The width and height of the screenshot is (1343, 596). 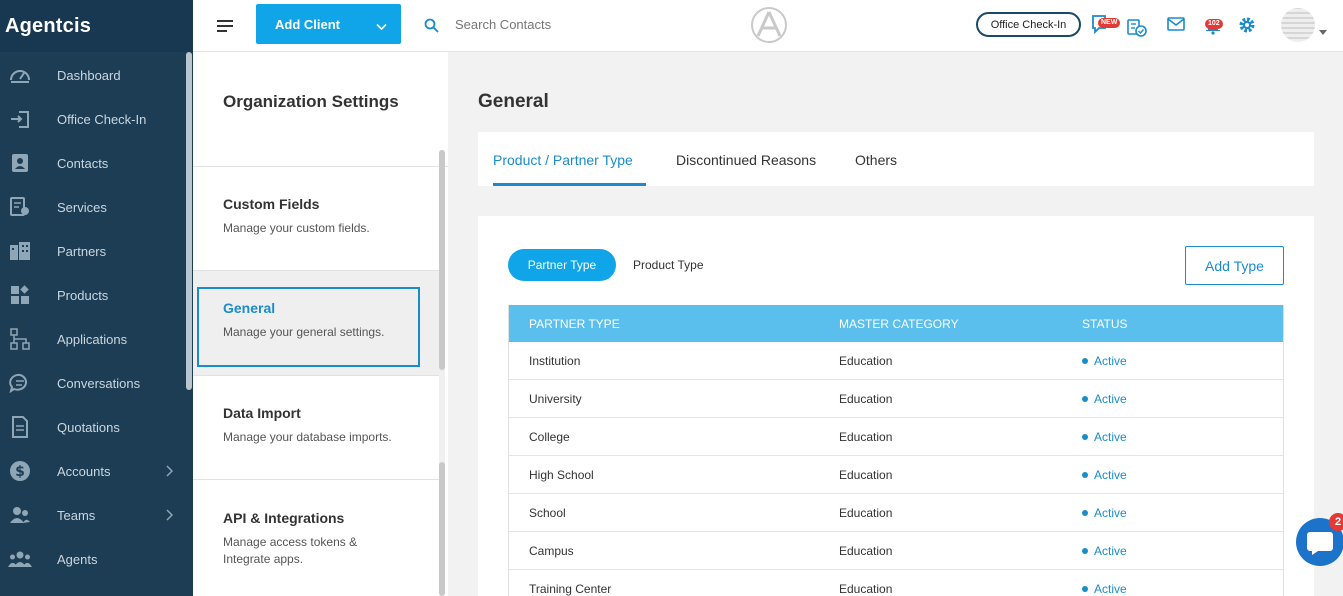 What do you see at coordinates (574, 324) in the screenshot?
I see `column-header-partner-type: PARTNER TYPE` at bounding box center [574, 324].